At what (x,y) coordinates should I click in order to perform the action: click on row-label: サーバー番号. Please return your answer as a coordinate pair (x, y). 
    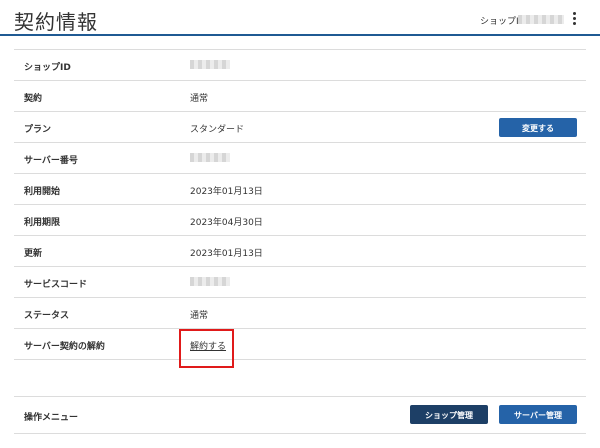
    Looking at the image, I should click on (51, 161).